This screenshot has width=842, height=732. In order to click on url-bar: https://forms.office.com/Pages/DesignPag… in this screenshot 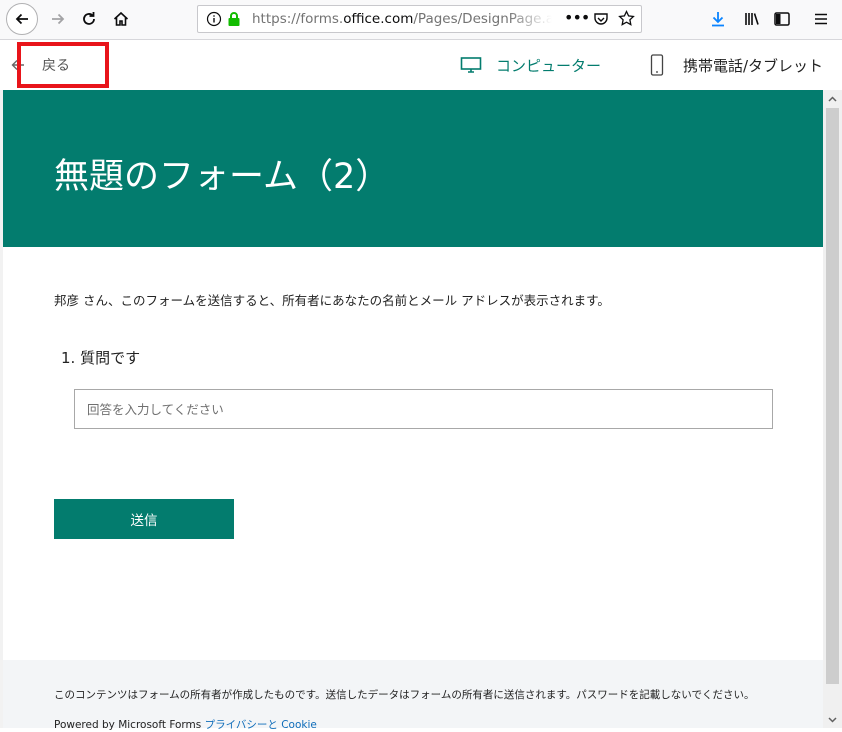, I will do `click(419, 19)`.